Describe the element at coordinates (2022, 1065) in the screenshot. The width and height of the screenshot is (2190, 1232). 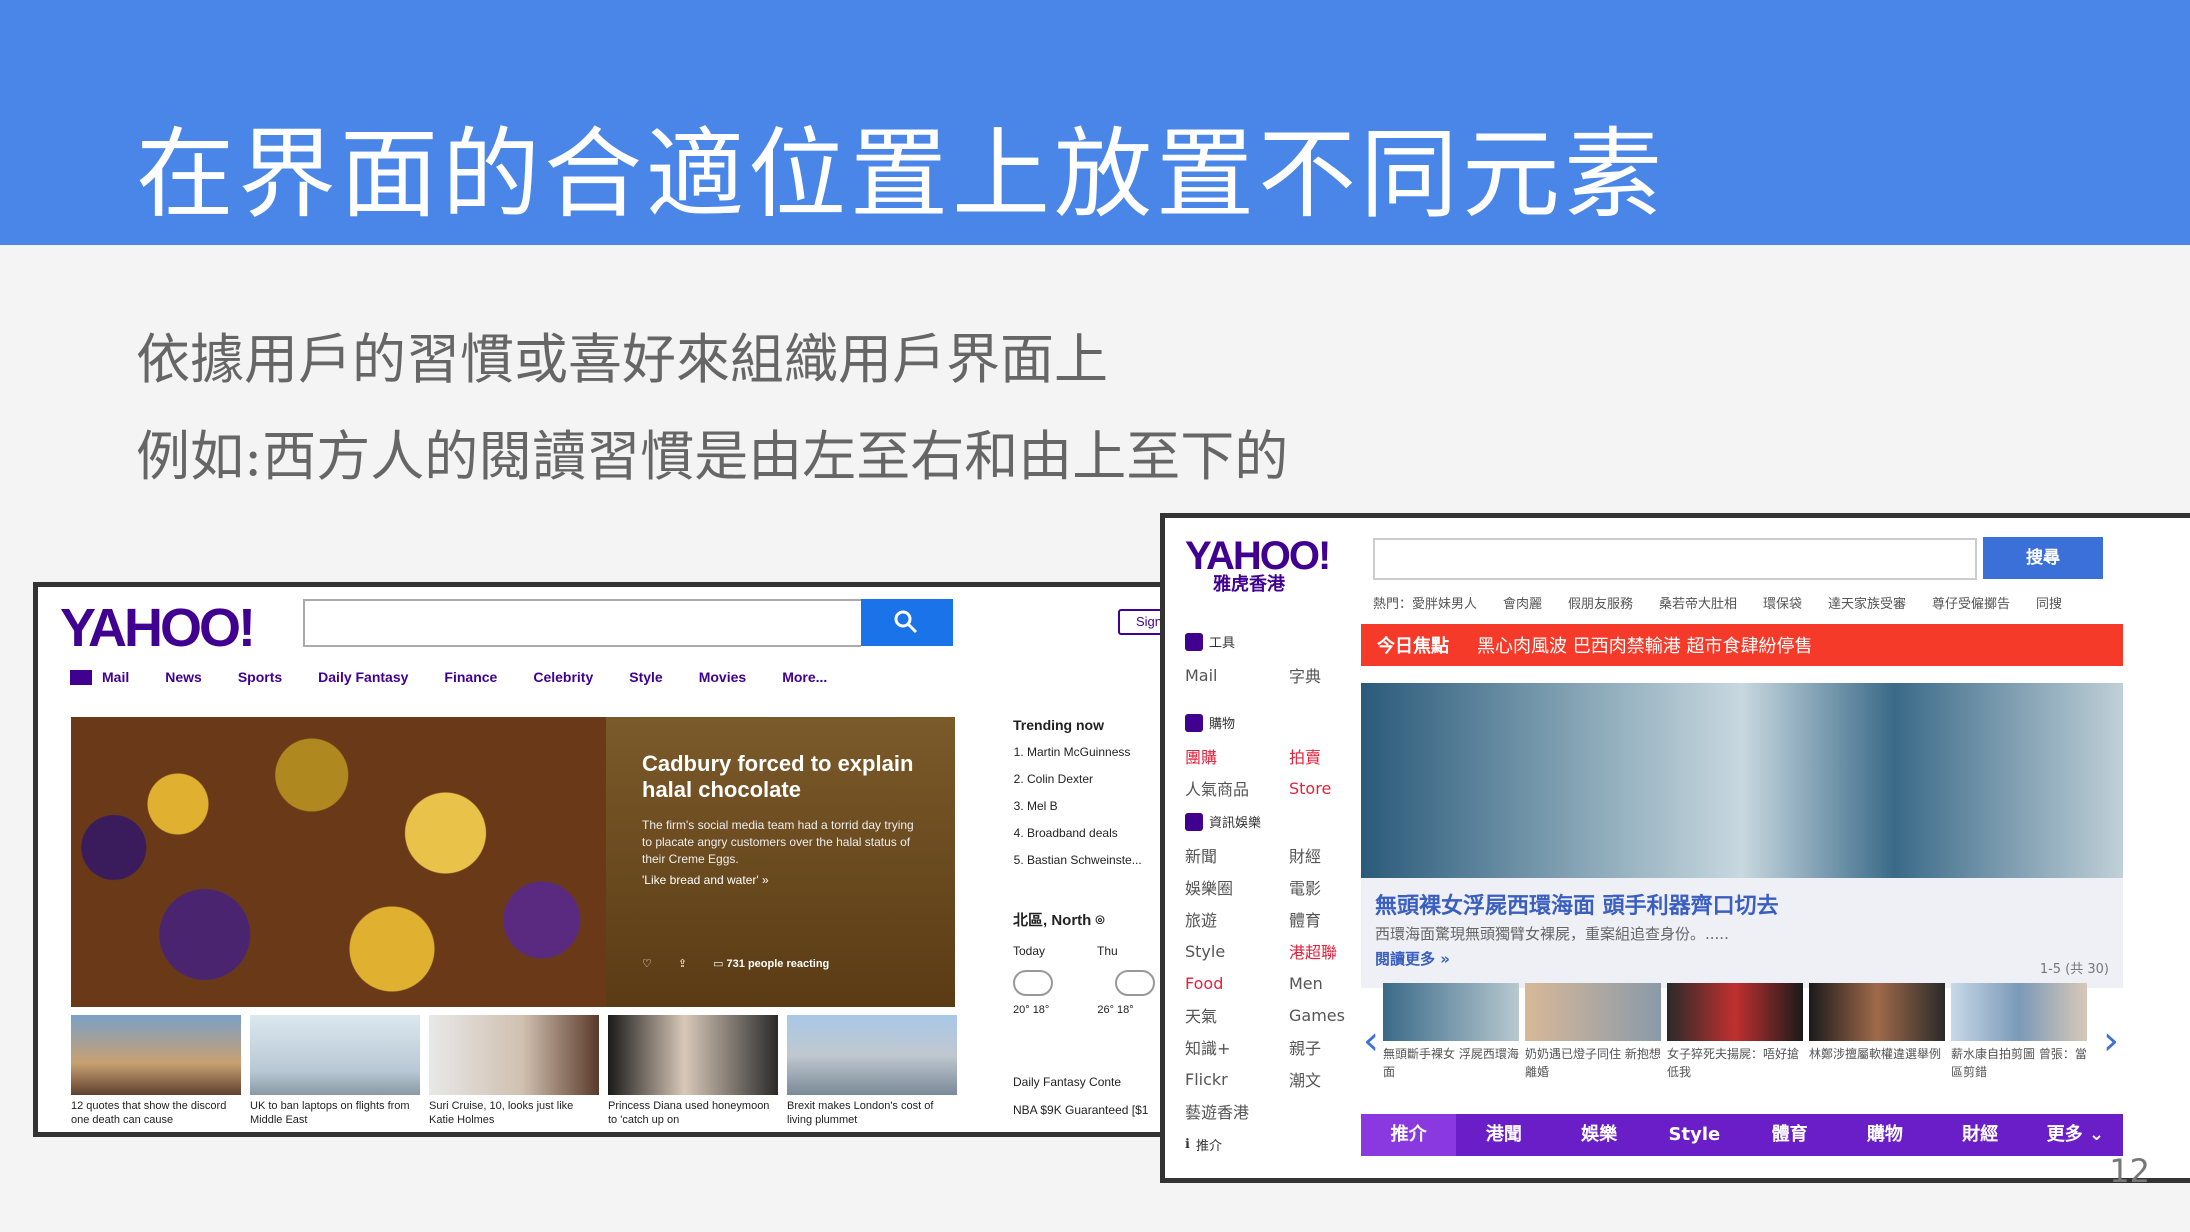
I see `thumb-caption: 薪水康自拍剪圖 曾張：當區剪錯` at that location.